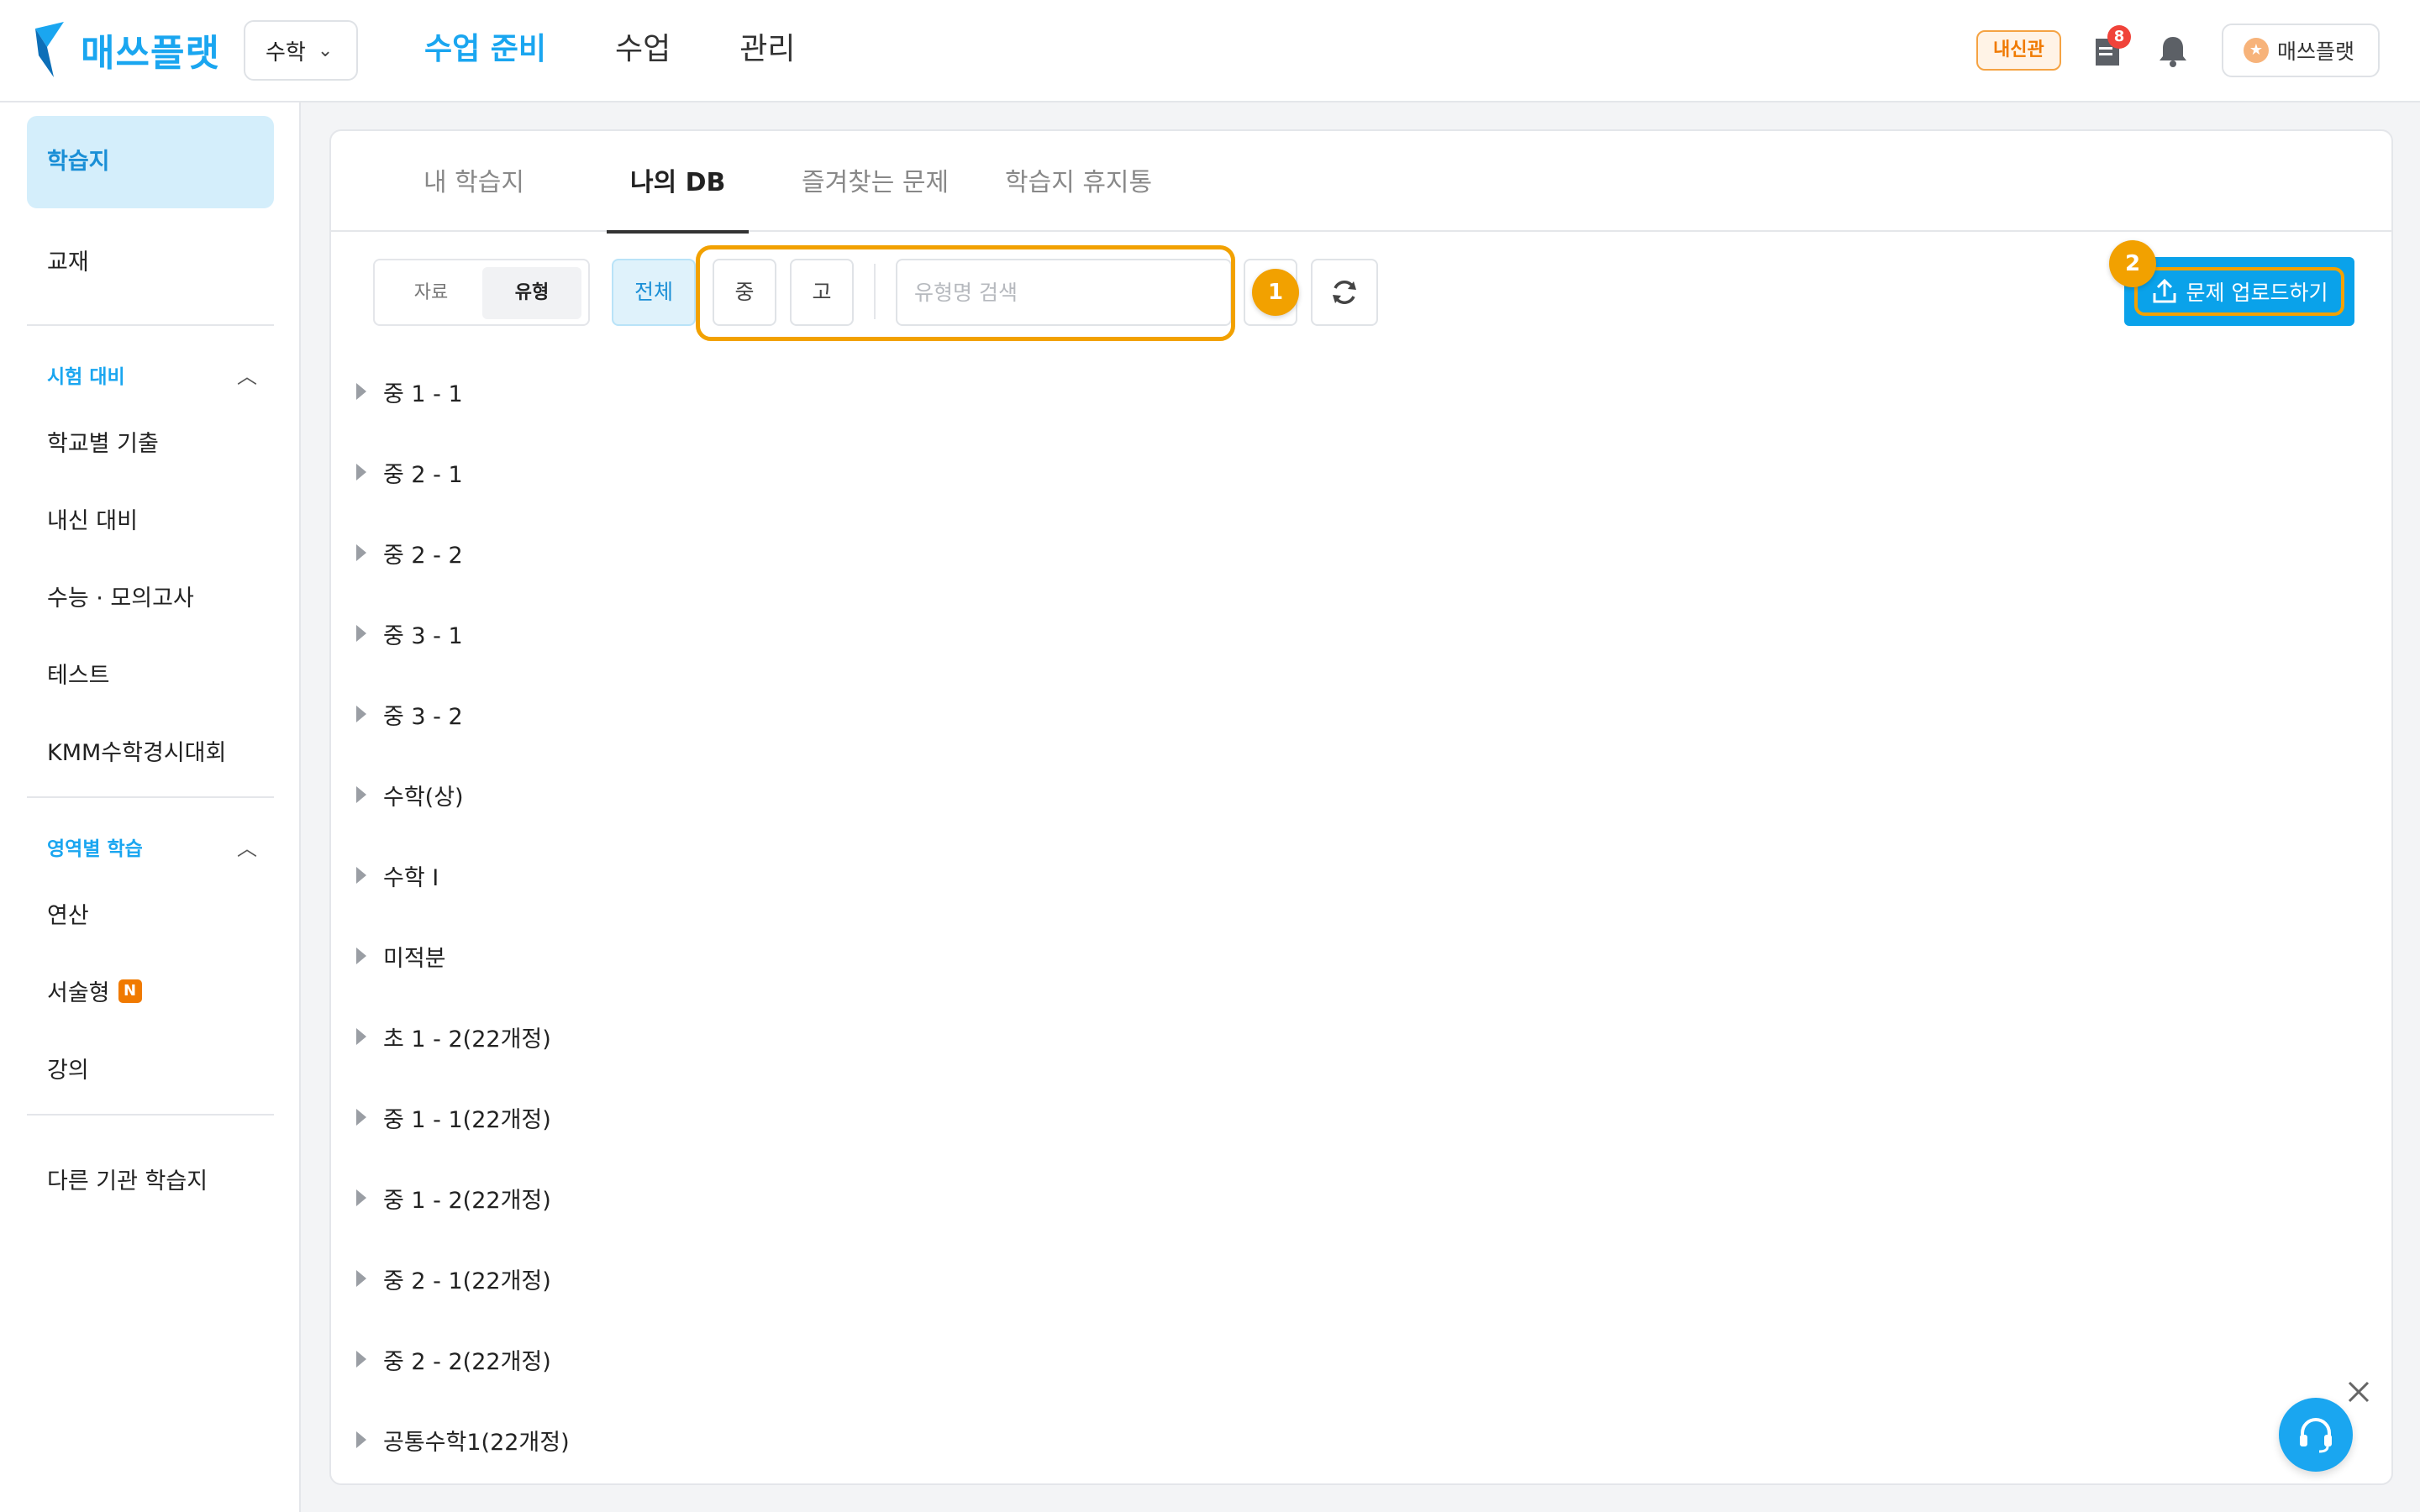 The image size is (2420, 1512). Describe the element at coordinates (136, 750) in the screenshot. I see `sidebar-item-kmm: KMM수학경시대회` at that location.